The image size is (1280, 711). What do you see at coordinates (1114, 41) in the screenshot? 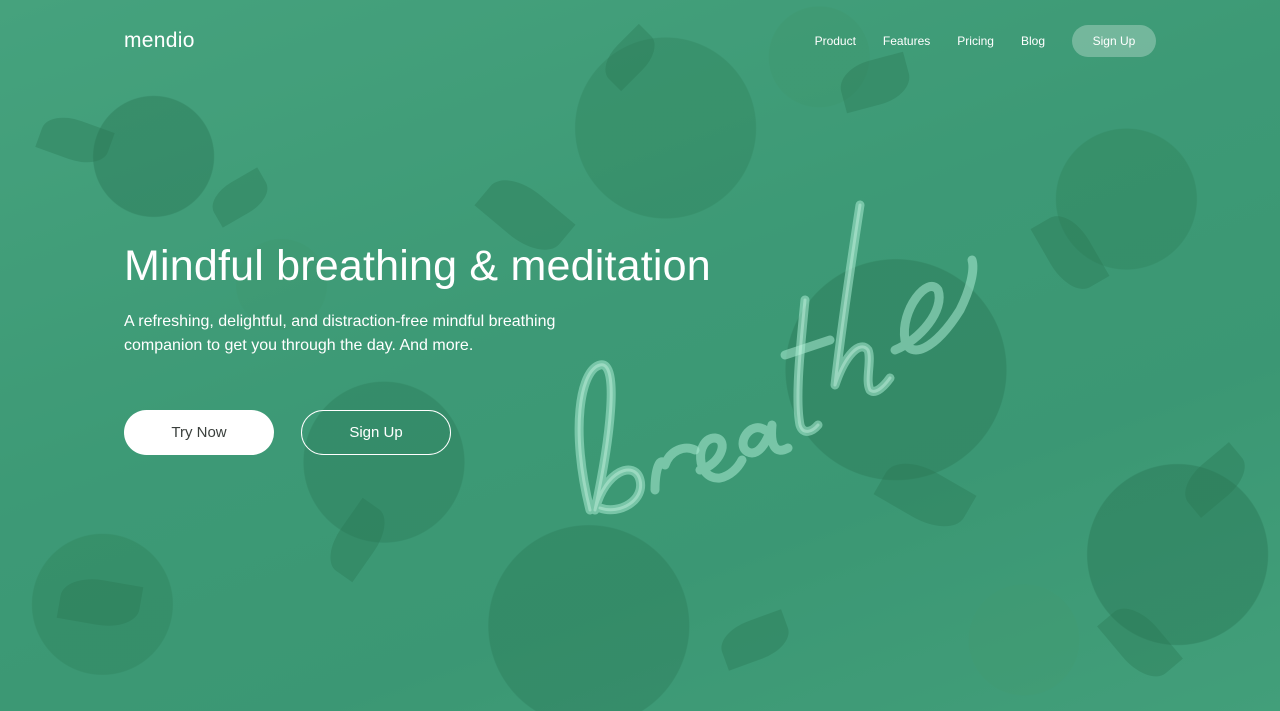
I see `nav-signup-button: Sign Up` at bounding box center [1114, 41].